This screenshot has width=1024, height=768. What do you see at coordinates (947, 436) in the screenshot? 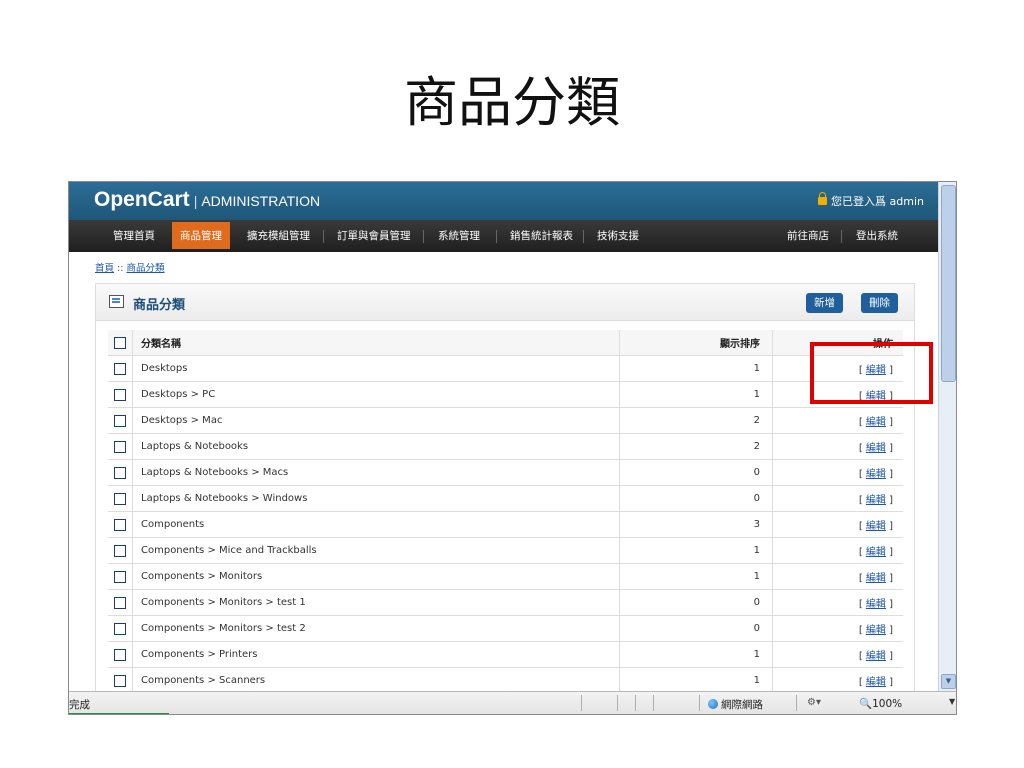
I see `vertical-scrollbar: ▼` at bounding box center [947, 436].